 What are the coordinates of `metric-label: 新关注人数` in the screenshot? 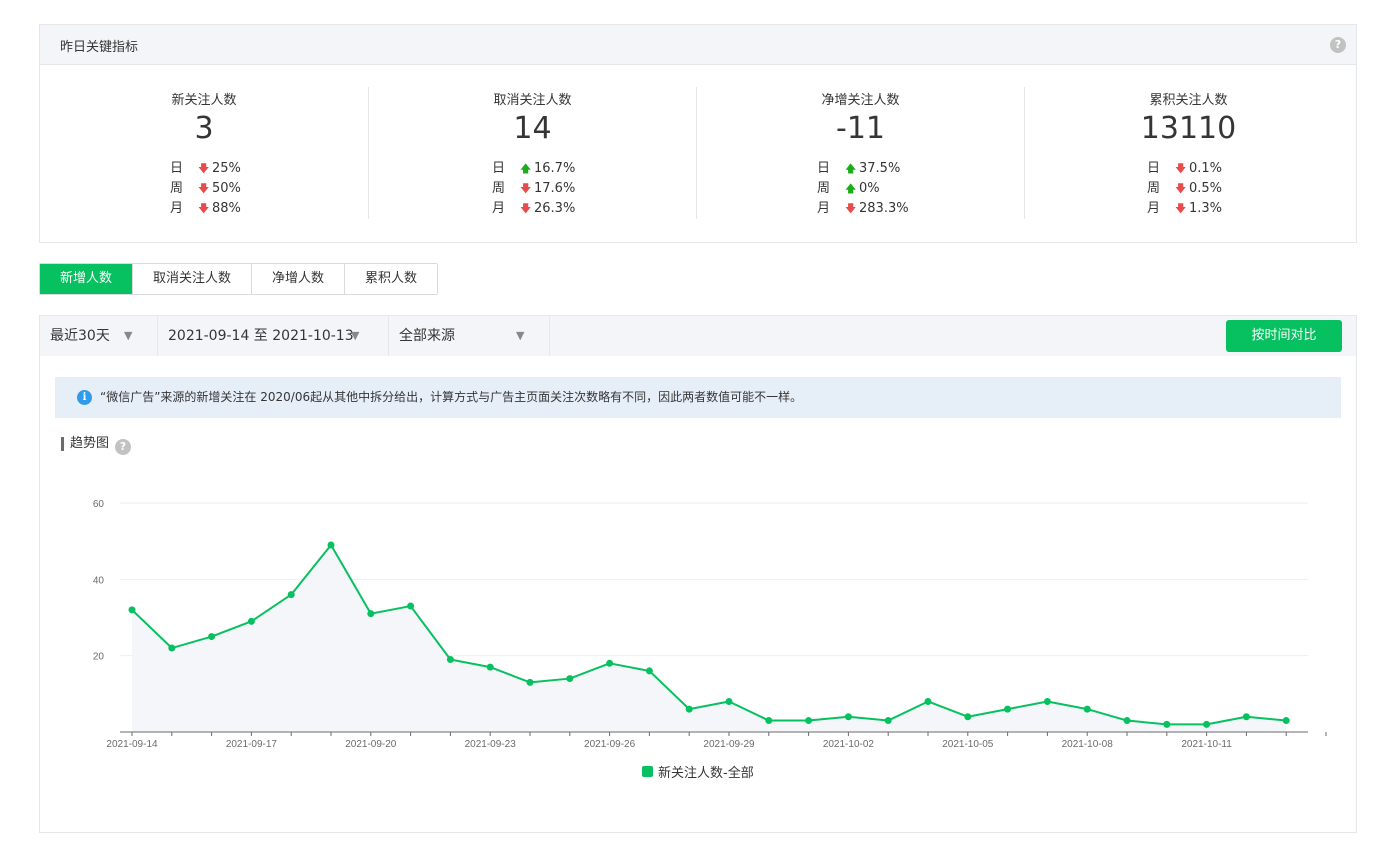 It's located at (204, 100).